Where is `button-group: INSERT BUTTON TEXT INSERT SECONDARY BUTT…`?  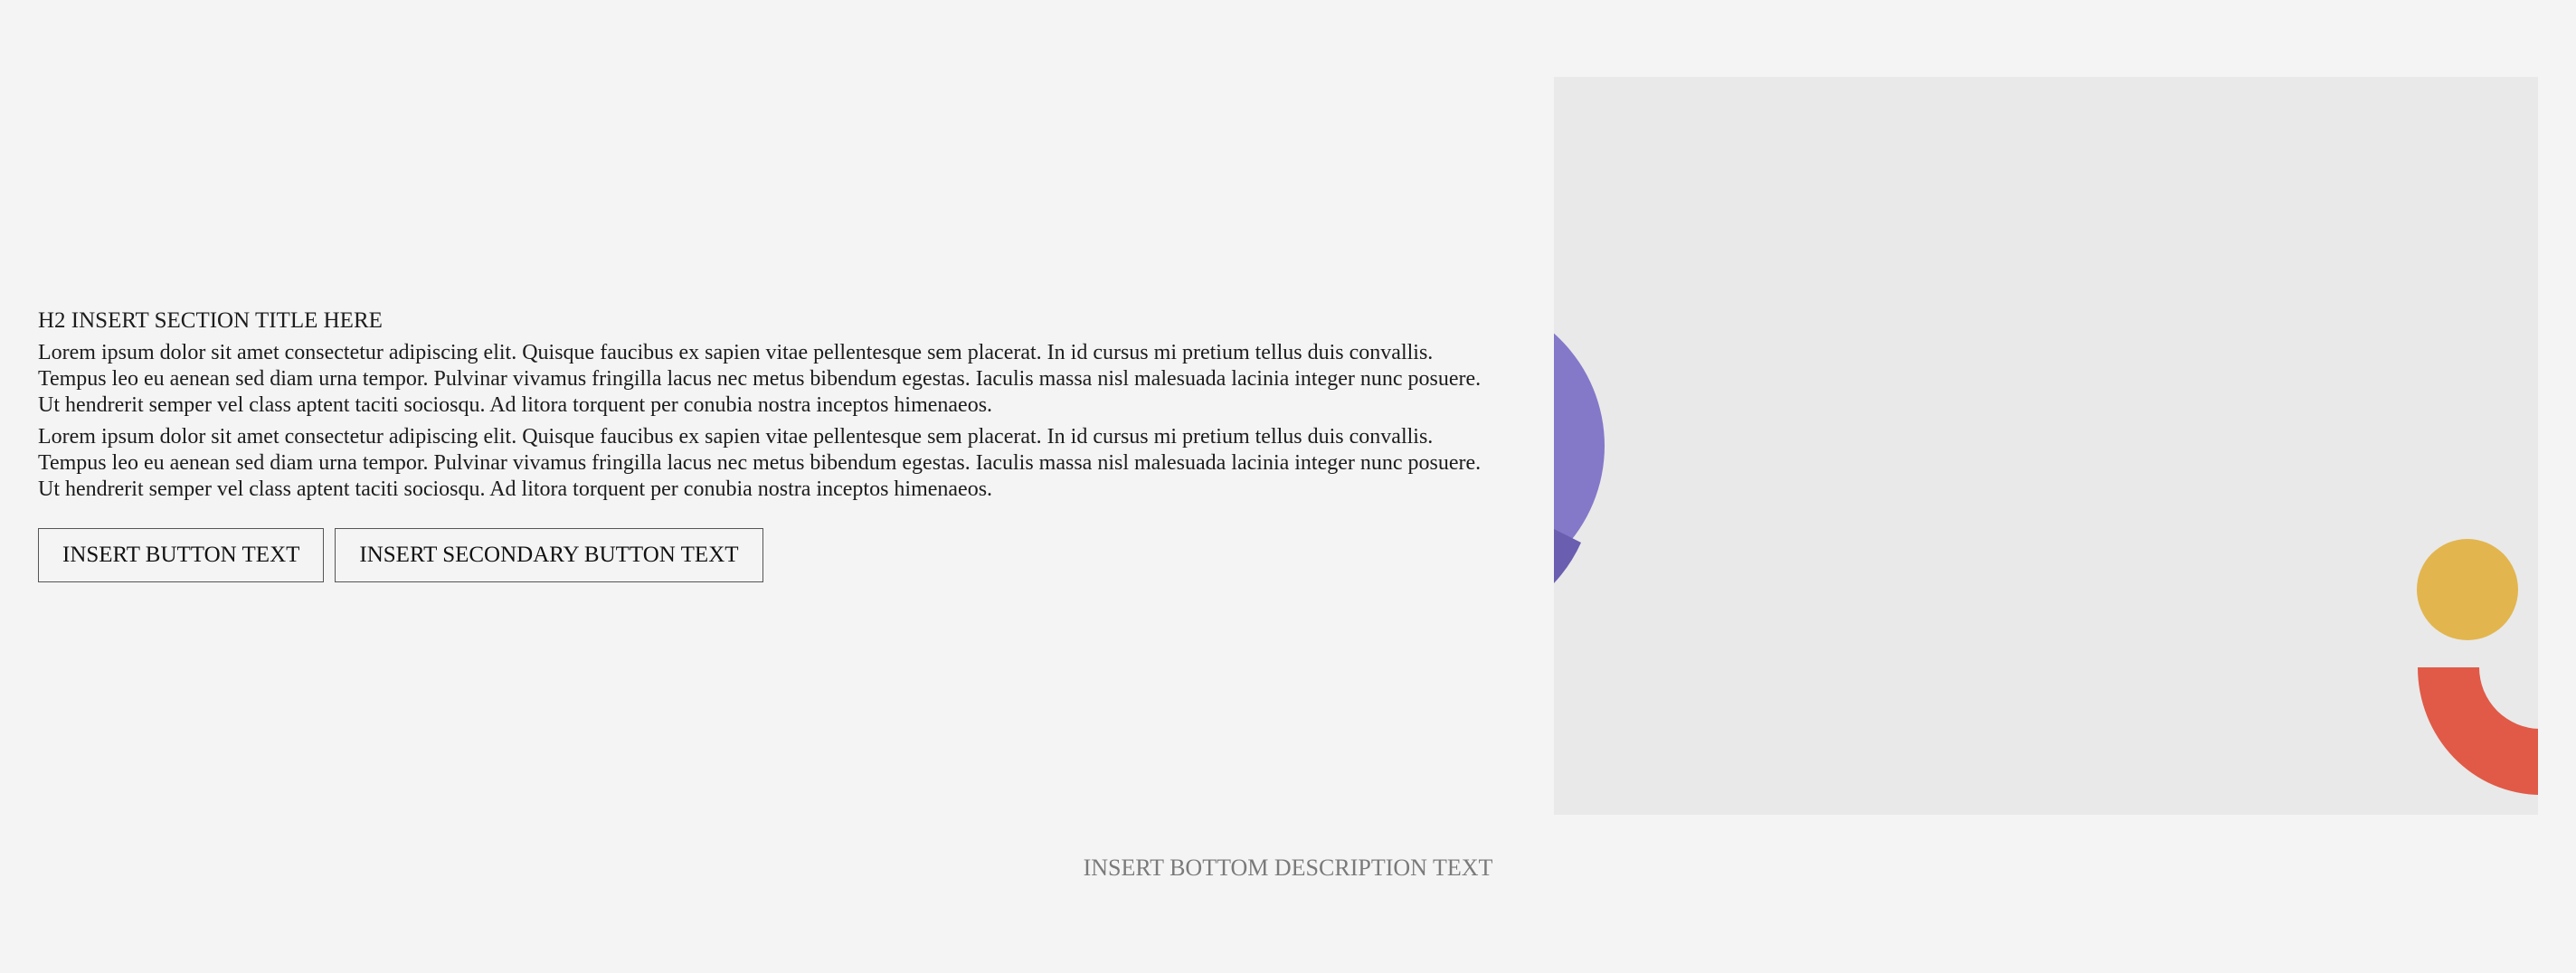 button-group: INSERT BUTTON TEXT INSERT SECONDARY BUTT… is located at coordinates (761, 555).